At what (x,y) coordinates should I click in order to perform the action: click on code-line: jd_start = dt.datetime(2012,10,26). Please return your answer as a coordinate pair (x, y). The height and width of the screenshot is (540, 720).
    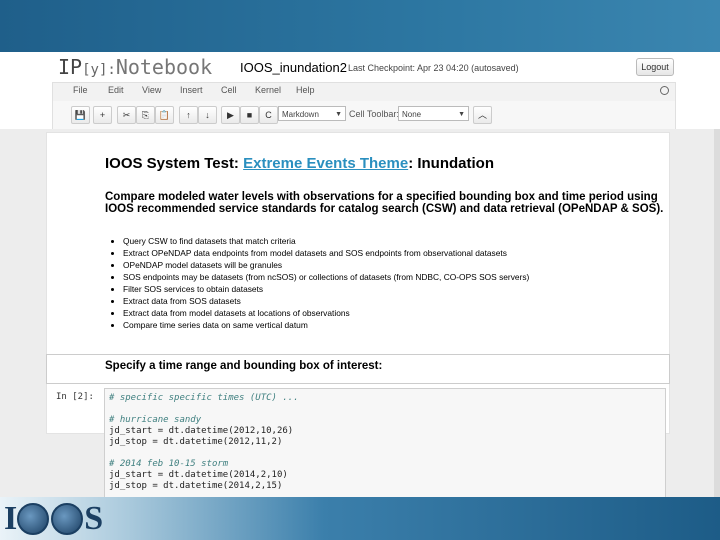
    Looking at the image, I should click on (201, 431).